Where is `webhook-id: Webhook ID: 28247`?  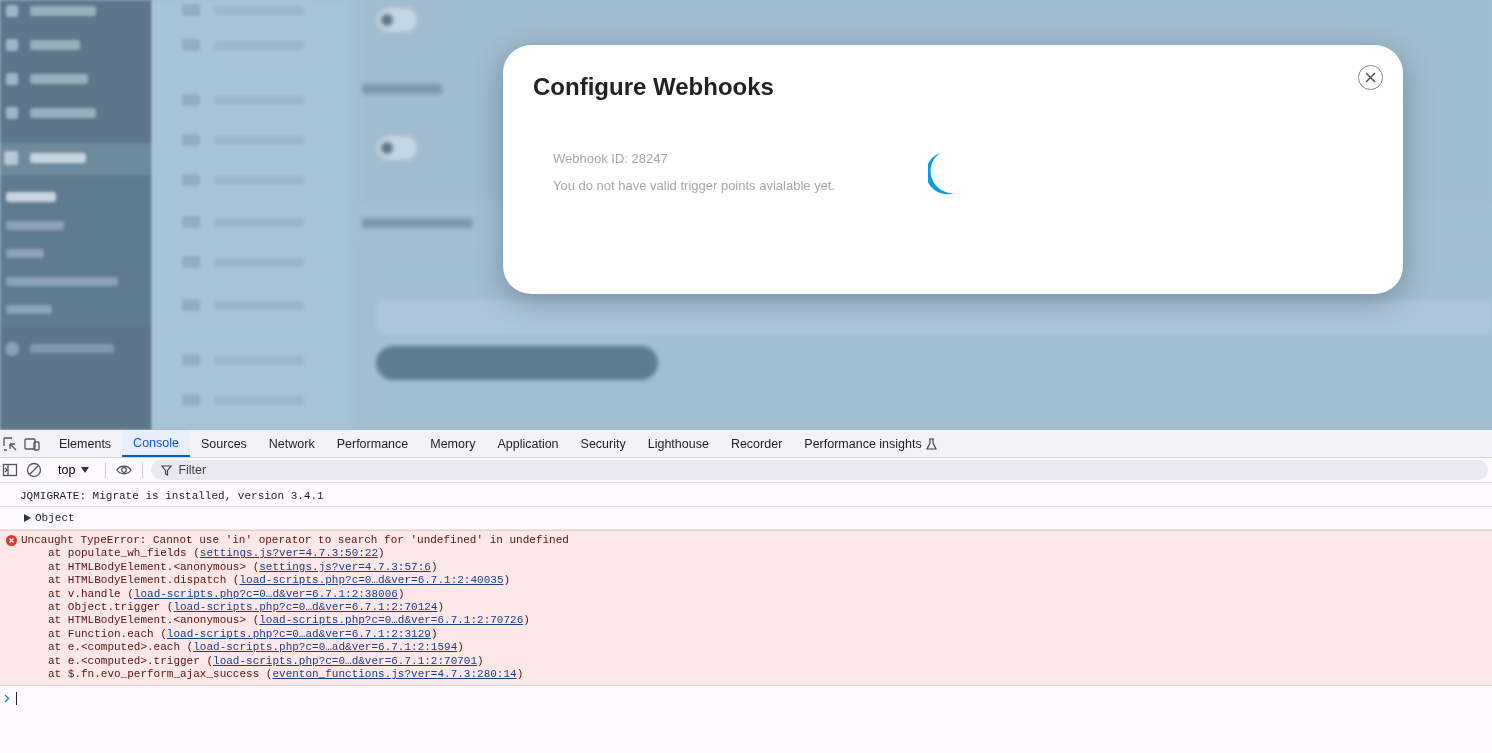
webhook-id: Webhook ID: 28247 is located at coordinates (611, 158).